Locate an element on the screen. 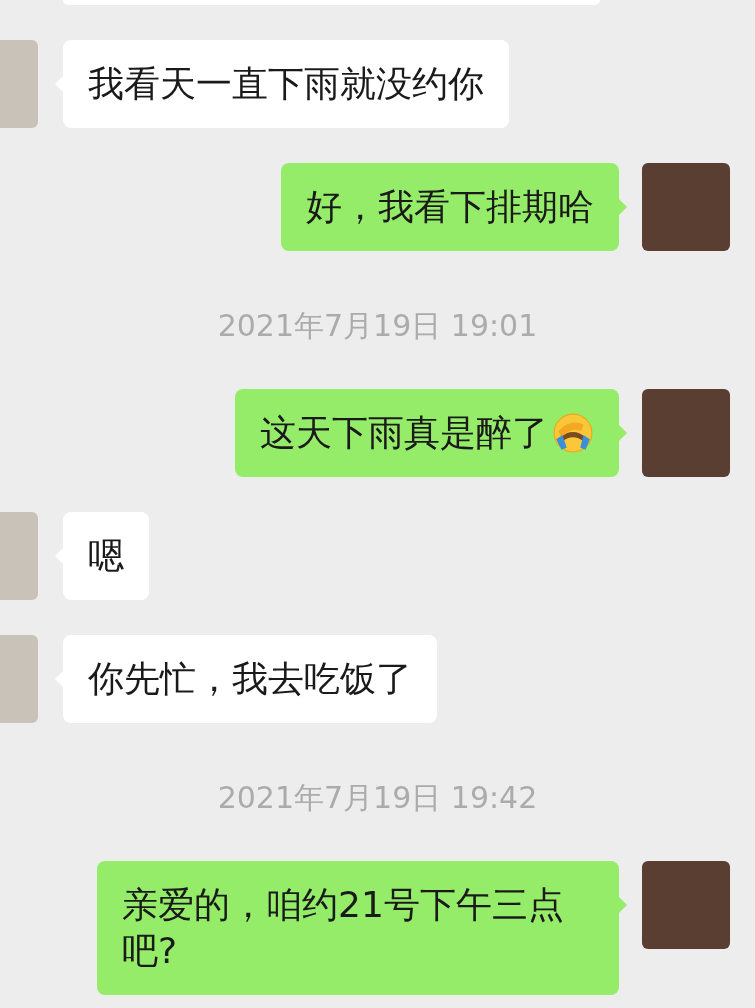 The image size is (755, 1008). message-text: 你先忙，我去吃饭了 is located at coordinates (250, 679).